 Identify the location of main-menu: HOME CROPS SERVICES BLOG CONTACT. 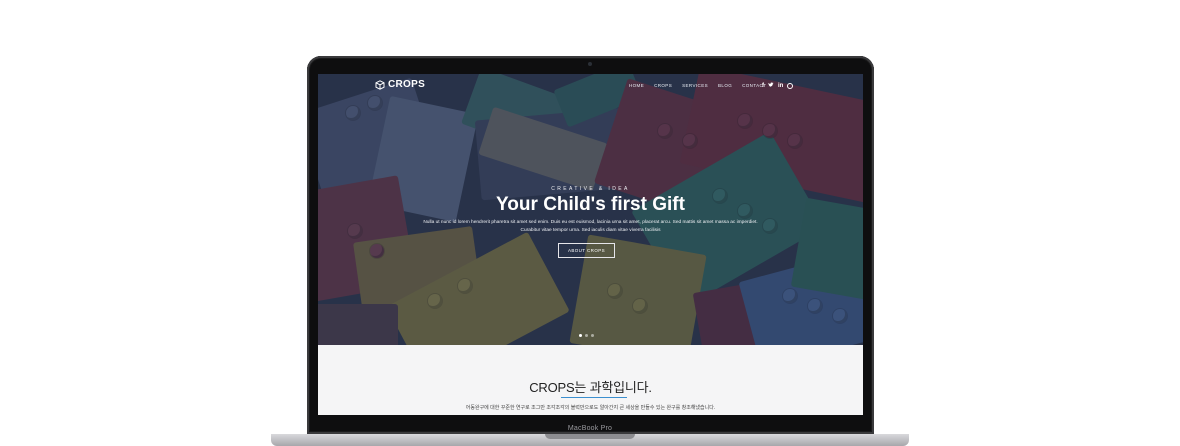
(697, 85).